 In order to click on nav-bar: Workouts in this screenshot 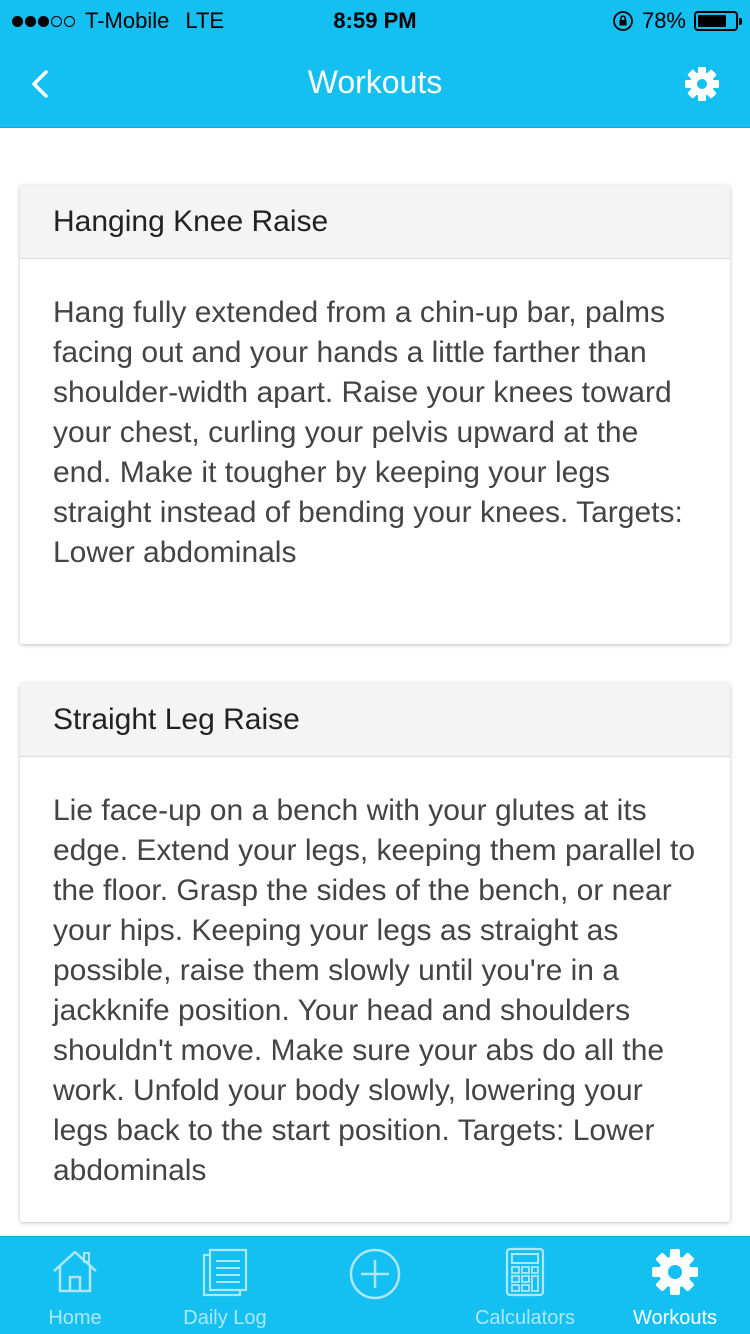, I will do `click(375, 84)`.